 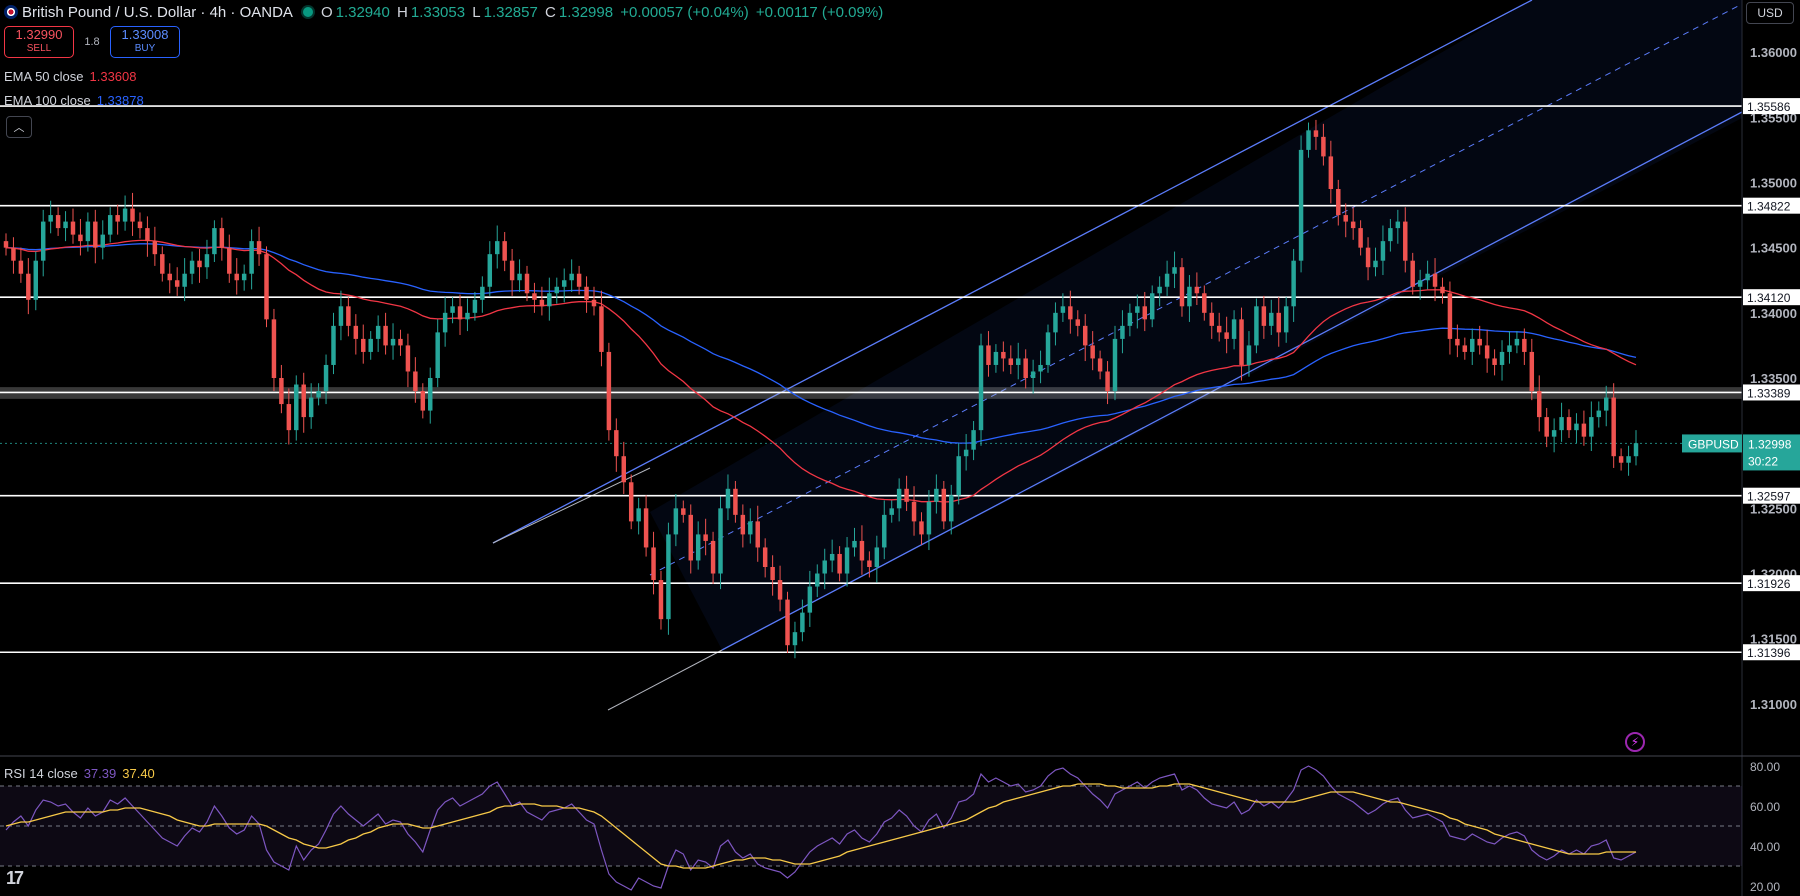 What do you see at coordinates (44, 76) in the screenshot?
I see `ema50-label: EMA 50 close` at bounding box center [44, 76].